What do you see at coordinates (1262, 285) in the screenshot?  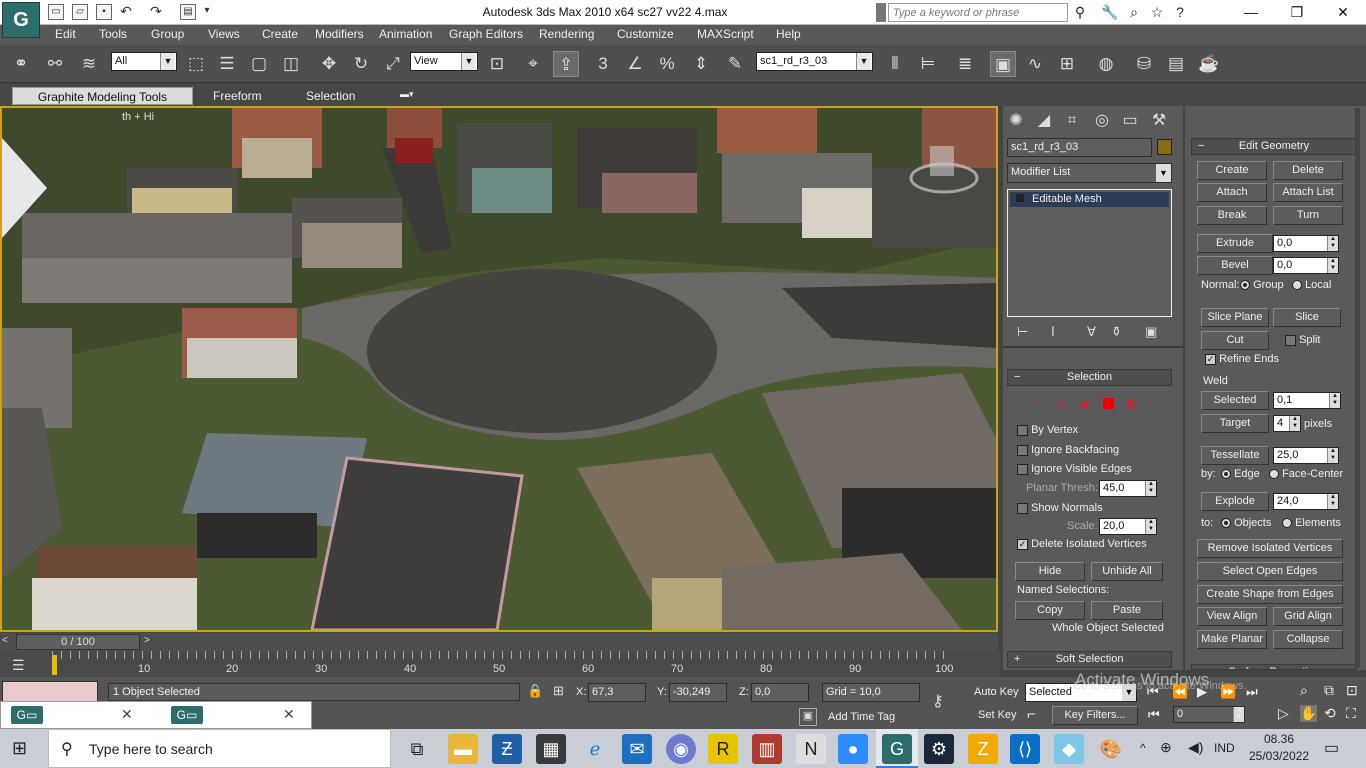 I see `normal-group-radio: Group` at bounding box center [1262, 285].